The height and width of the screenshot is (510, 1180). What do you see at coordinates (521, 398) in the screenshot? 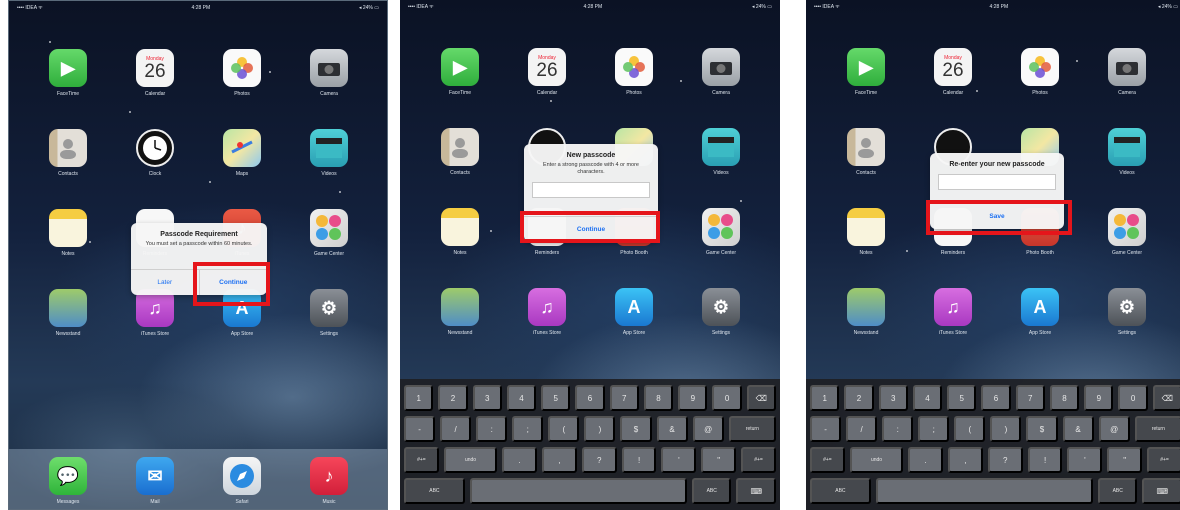
I see `key: 4` at bounding box center [521, 398].